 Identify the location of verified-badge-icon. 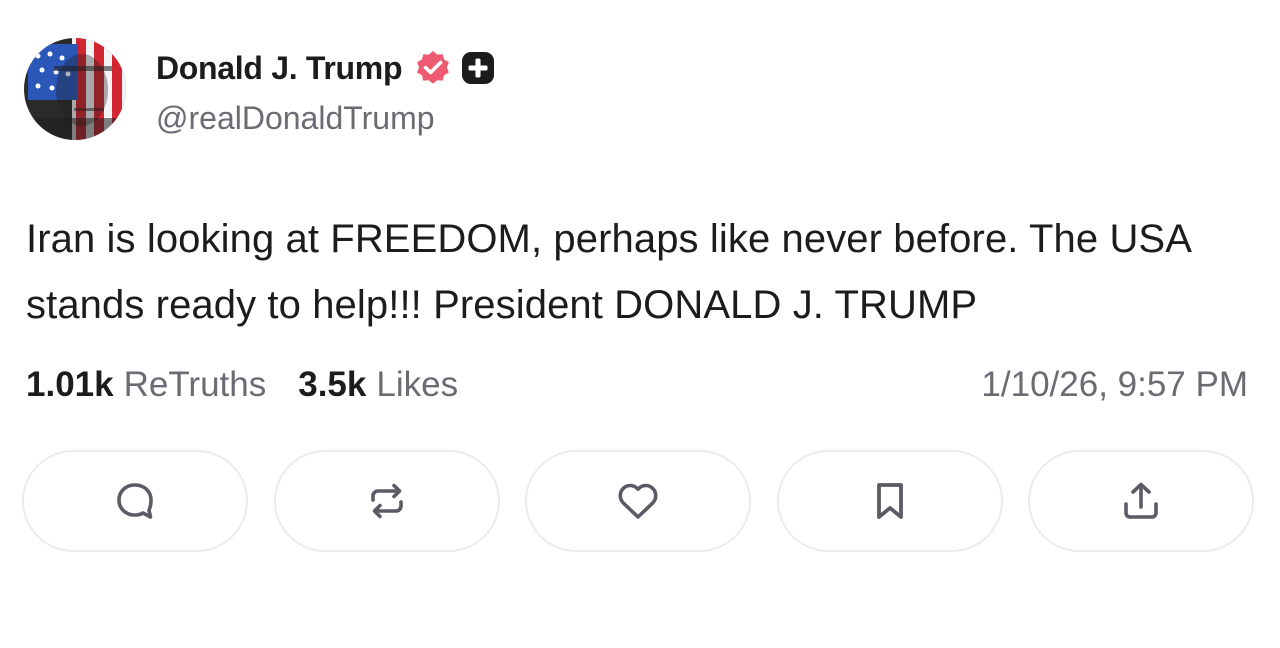
(433, 68).